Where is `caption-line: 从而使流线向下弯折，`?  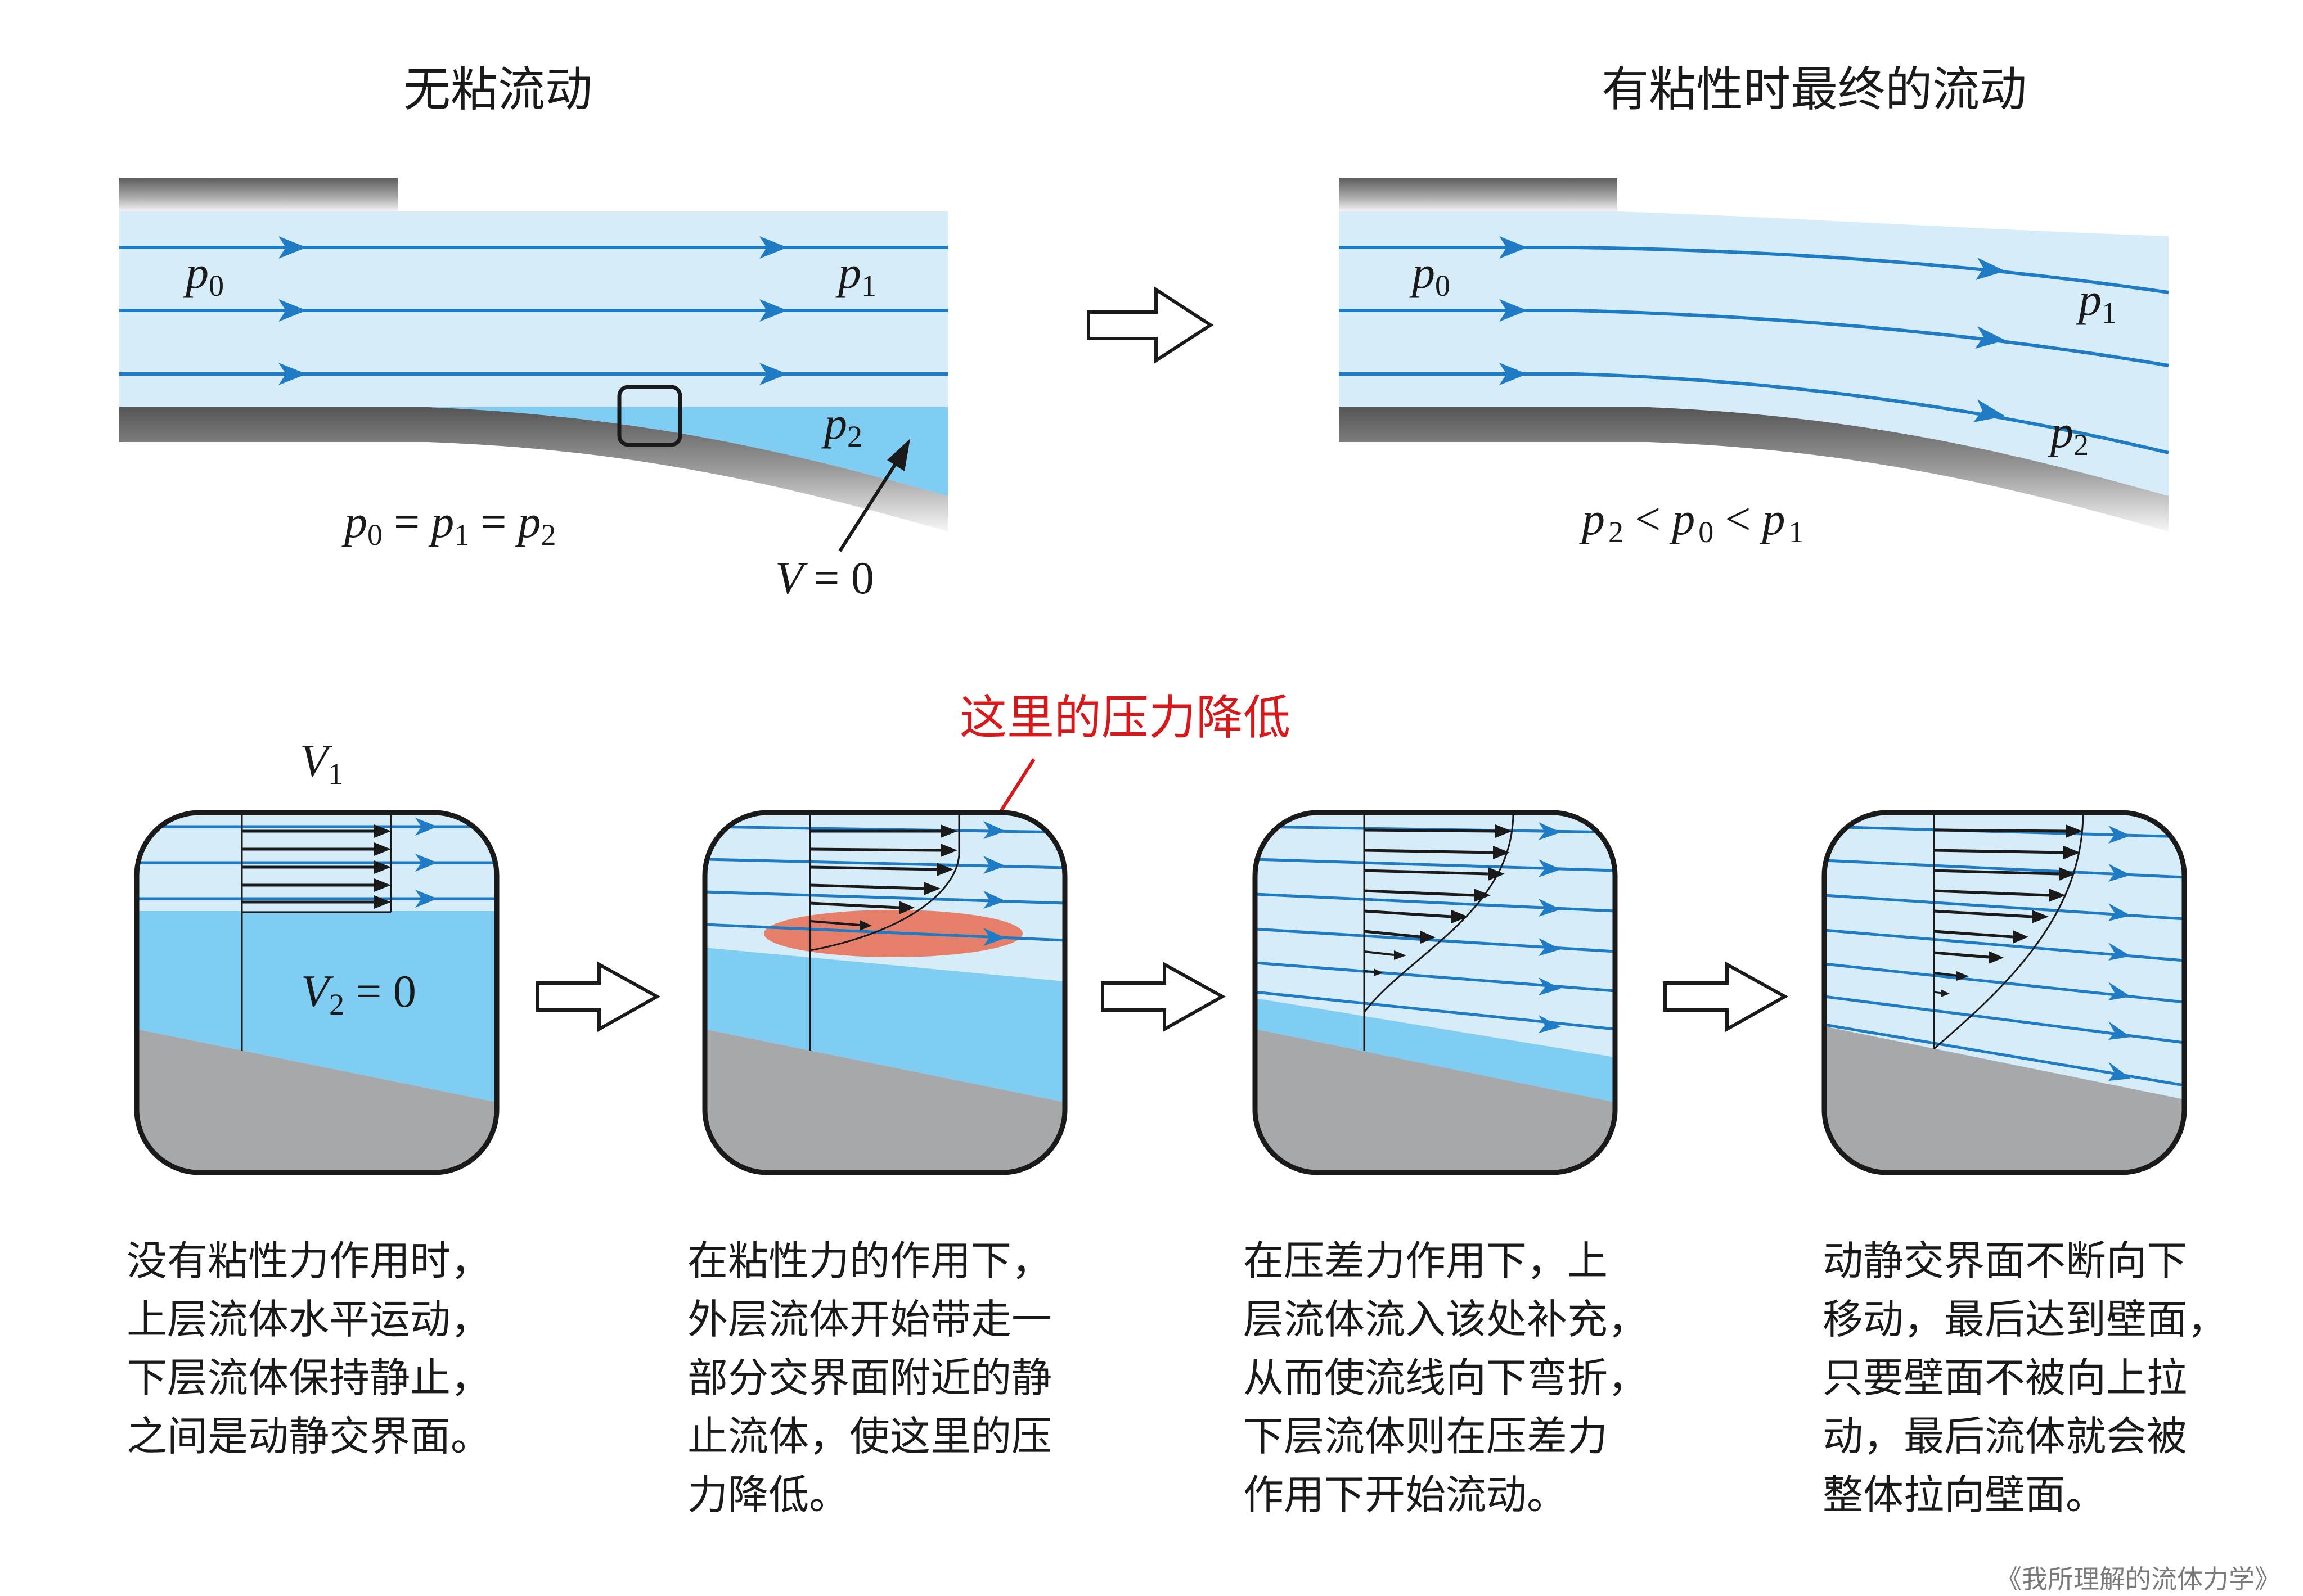 caption-line: 从而使流线向下弯折， is located at coordinates (1446, 1378).